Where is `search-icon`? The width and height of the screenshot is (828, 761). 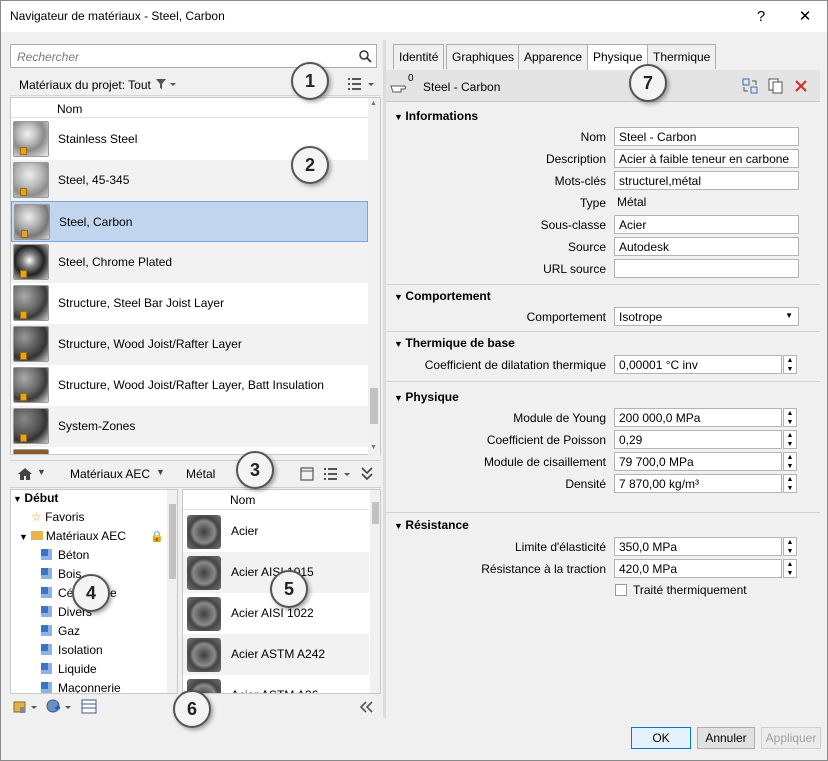
search-icon is located at coordinates (365, 56).